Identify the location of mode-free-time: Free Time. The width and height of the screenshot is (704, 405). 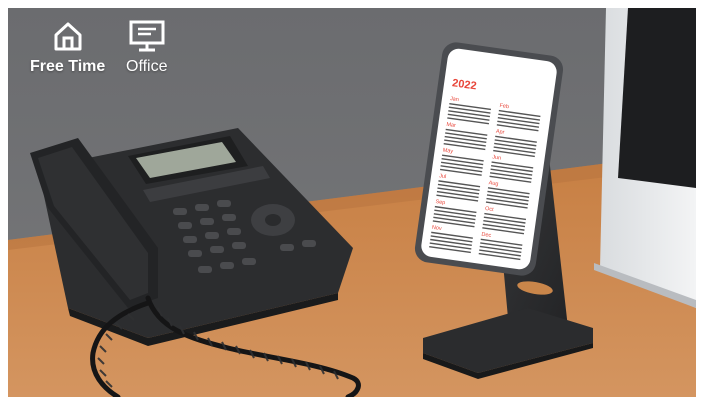
(67, 47).